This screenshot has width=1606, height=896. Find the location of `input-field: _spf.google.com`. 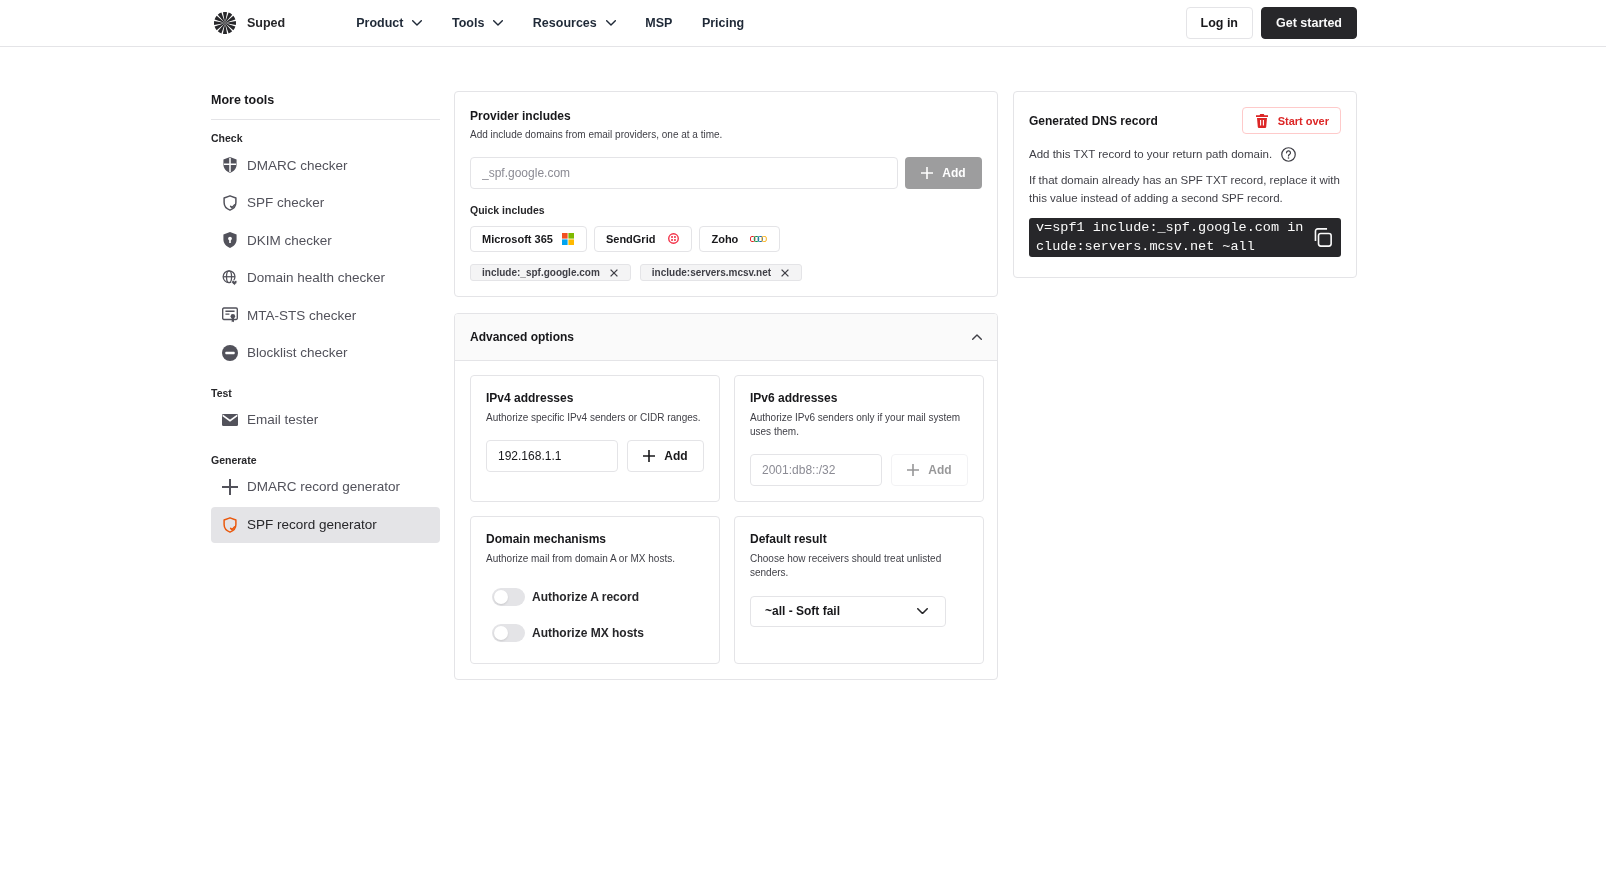

input-field: _spf.google.com is located at coordinates (684, 173).